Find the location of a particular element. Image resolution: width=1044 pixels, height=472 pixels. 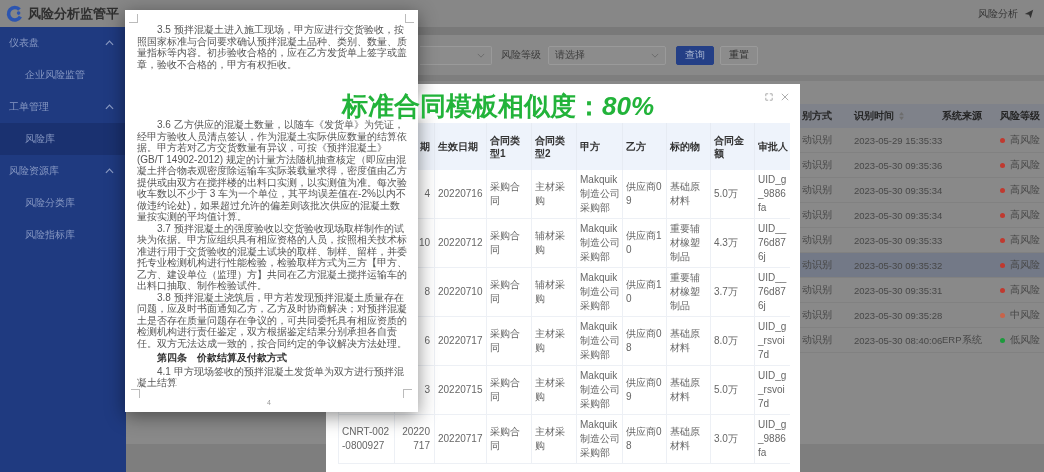

user-menu: 风险分析 is located at coordinates (998, 13).